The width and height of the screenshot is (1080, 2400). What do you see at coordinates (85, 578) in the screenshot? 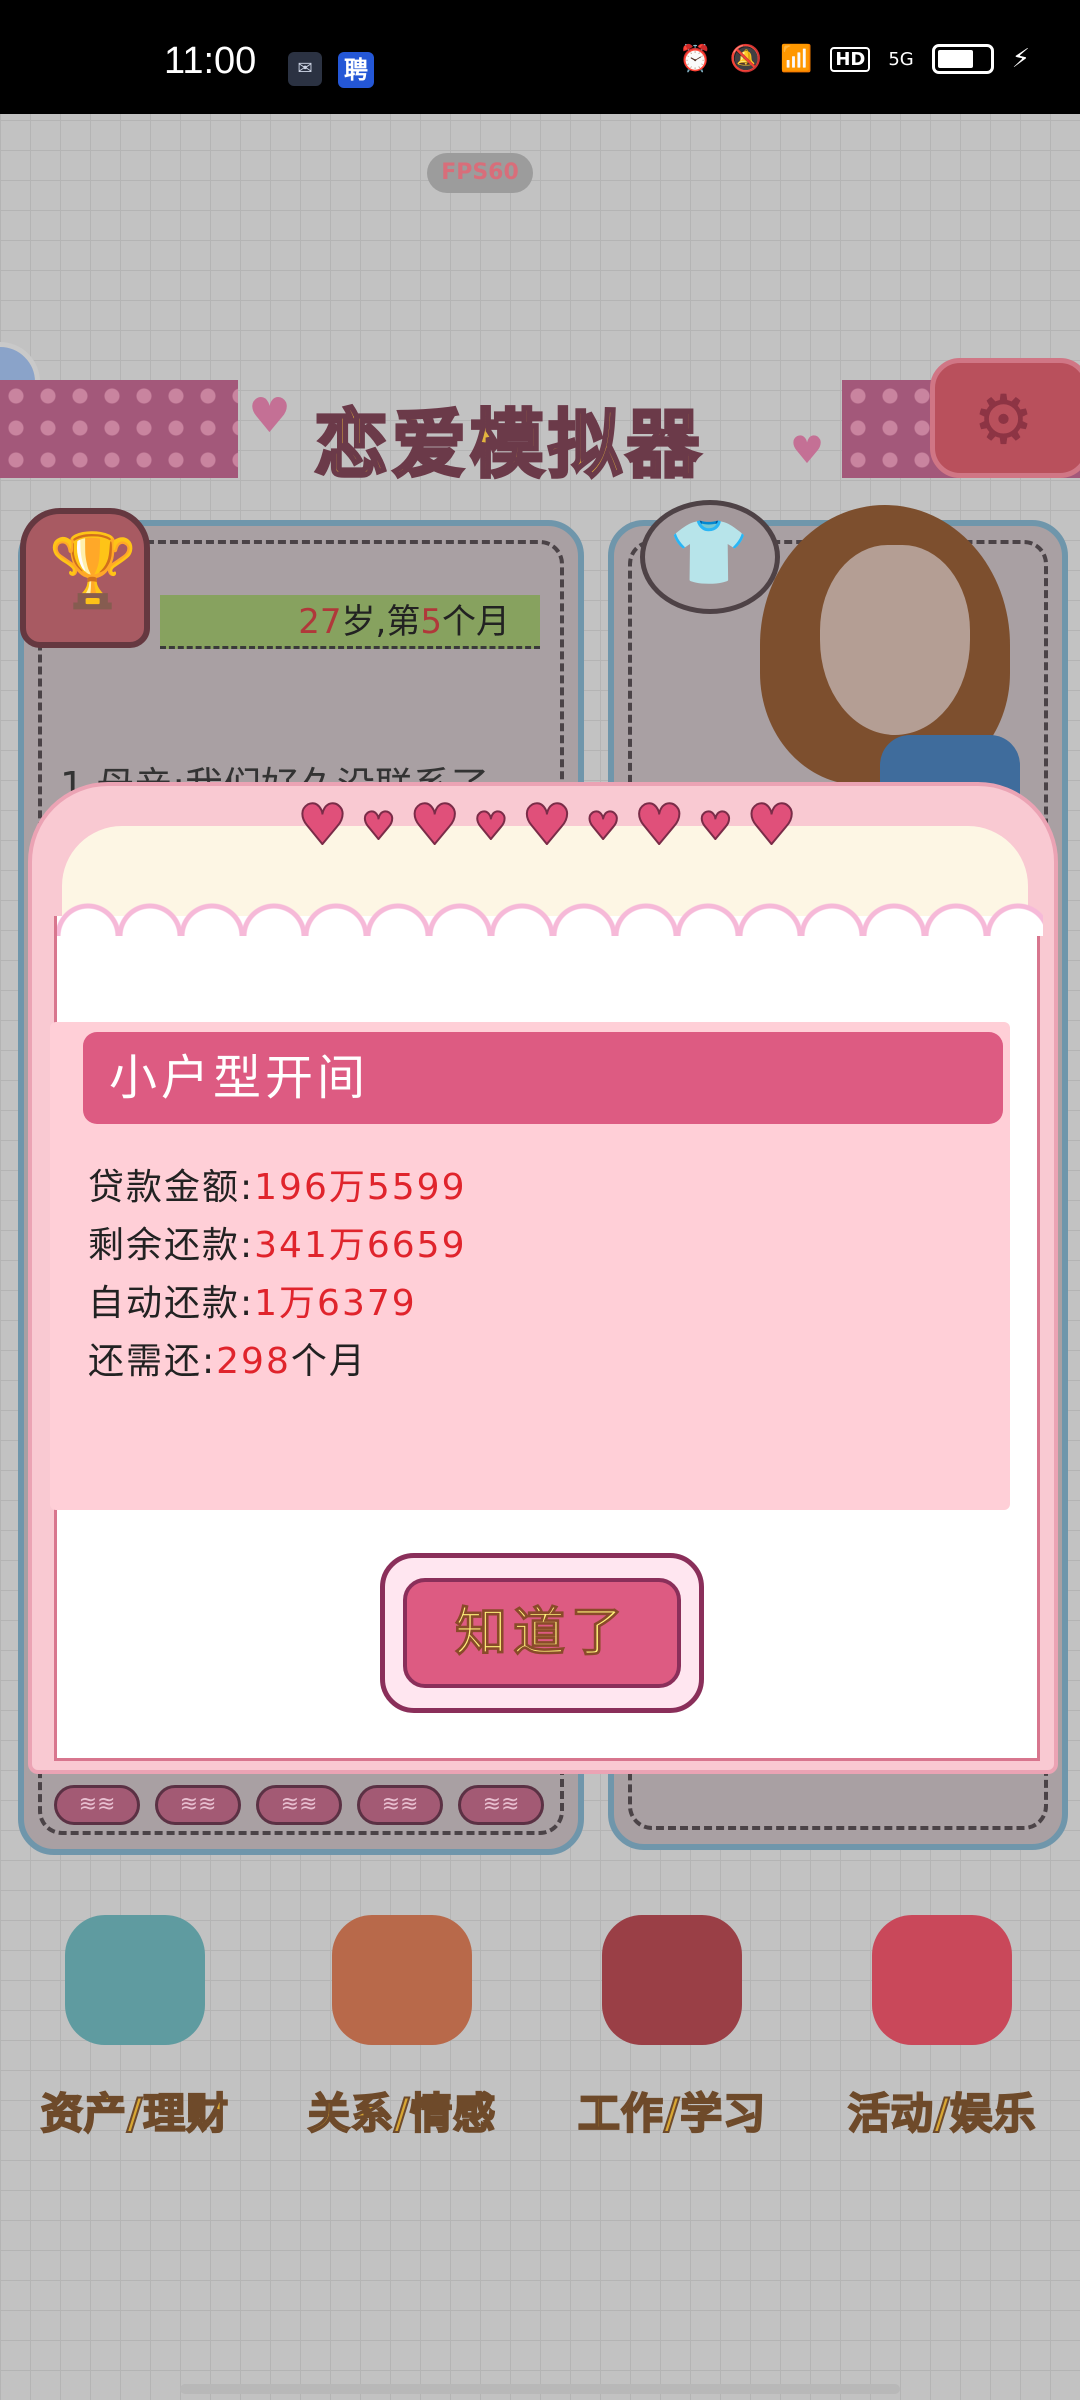
I see `trophy-icon: 🏆` at bounding box center [85, 578].